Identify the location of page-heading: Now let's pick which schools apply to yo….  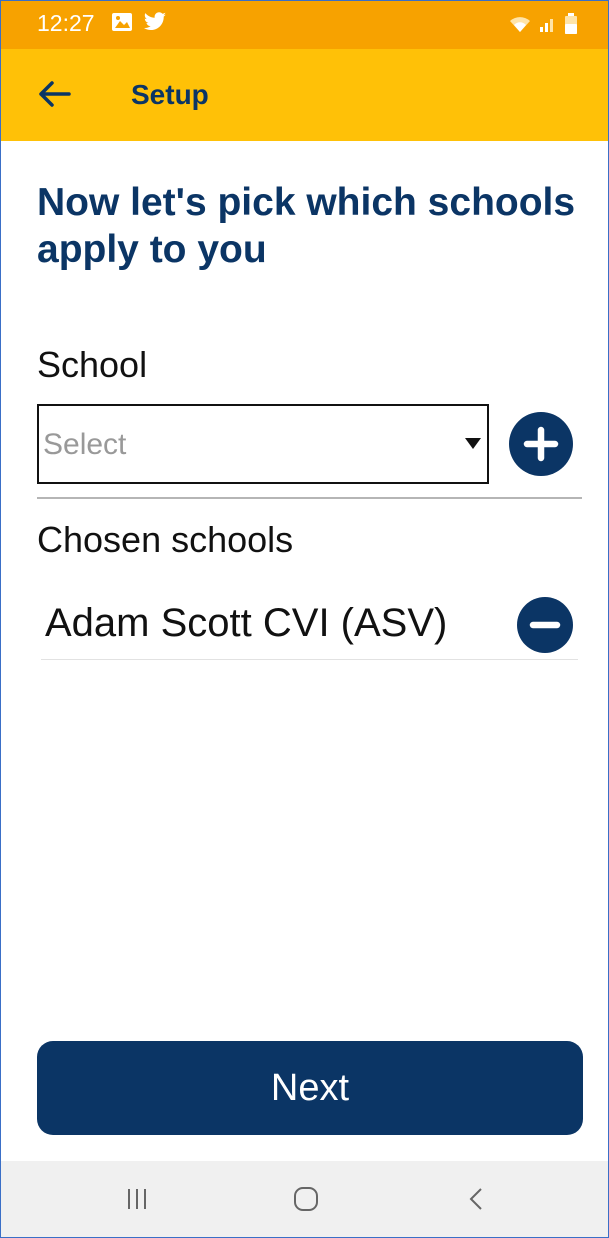
(306, 226).